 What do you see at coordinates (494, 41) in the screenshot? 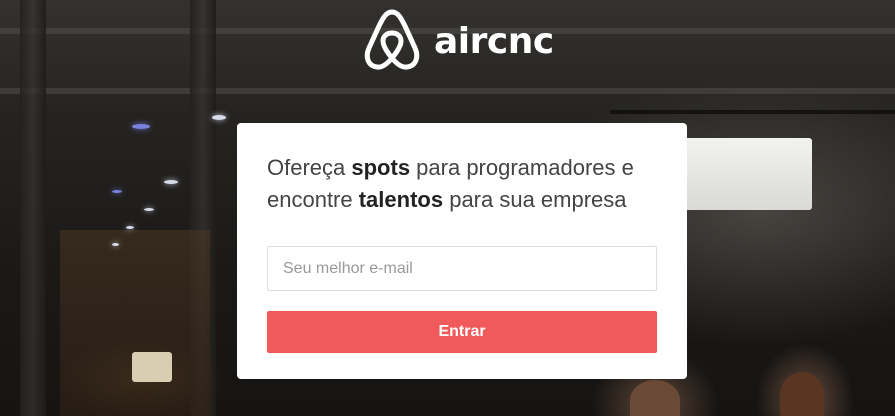
I see `brand-name: aircnc` at bounding box center [494, 41].